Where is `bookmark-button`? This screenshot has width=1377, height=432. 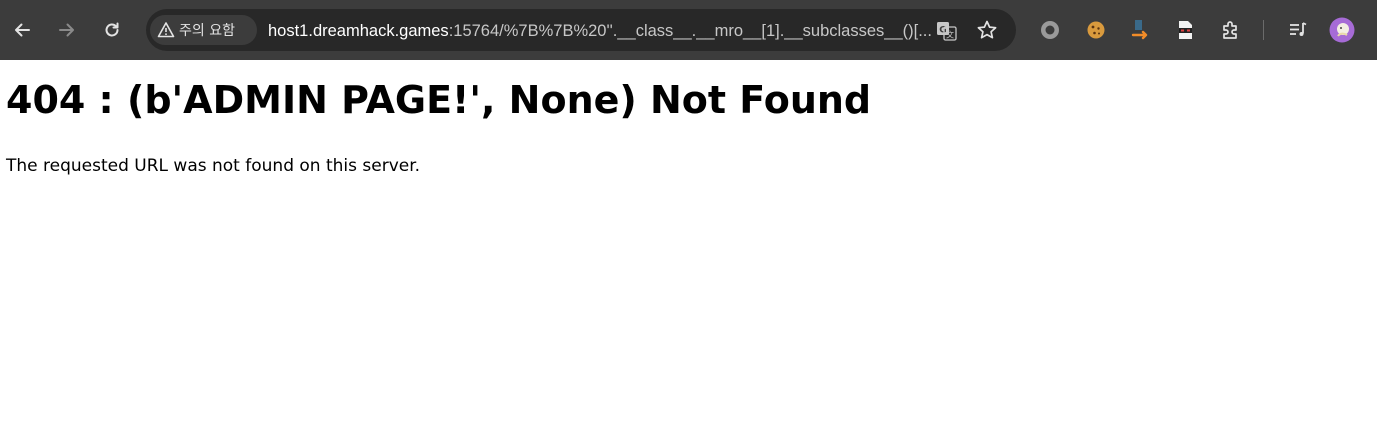 bookmark-button is located at coordinates (987, 30).